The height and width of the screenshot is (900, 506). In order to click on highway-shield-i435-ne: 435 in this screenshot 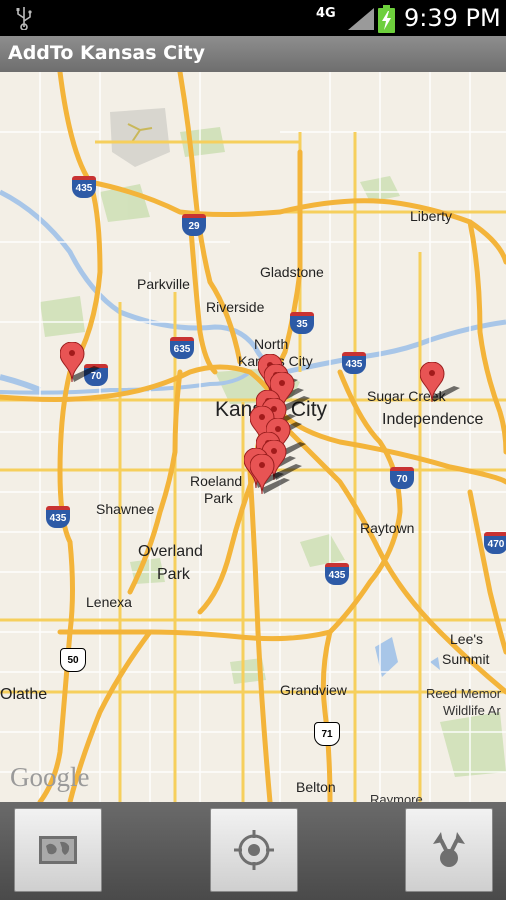, I will do `click(354, 363)`.